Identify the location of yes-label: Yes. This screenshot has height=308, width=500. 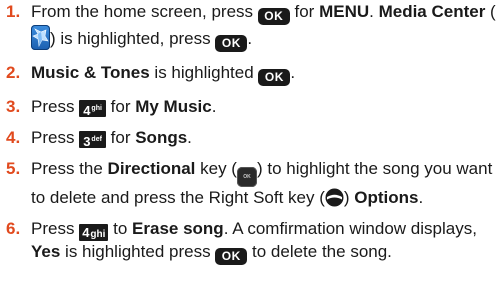
(46, 251).